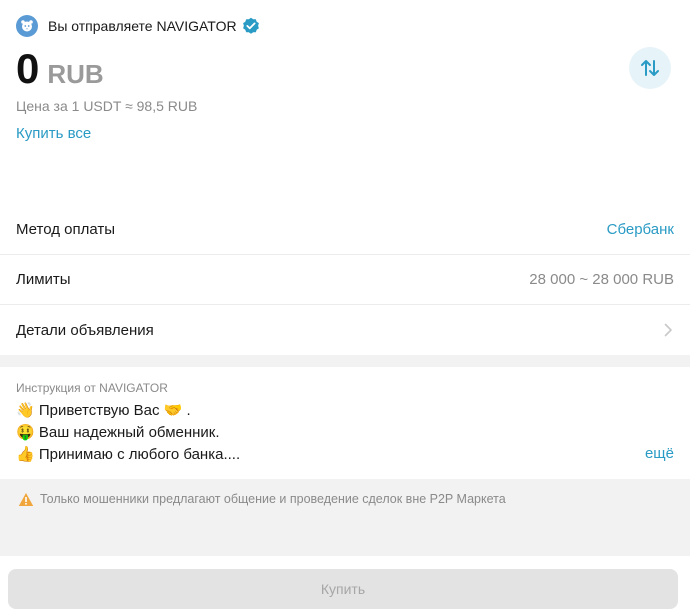 This screenshot has height=616, width=690. I want to click on swap-arrows-icon, so click(650, 68).